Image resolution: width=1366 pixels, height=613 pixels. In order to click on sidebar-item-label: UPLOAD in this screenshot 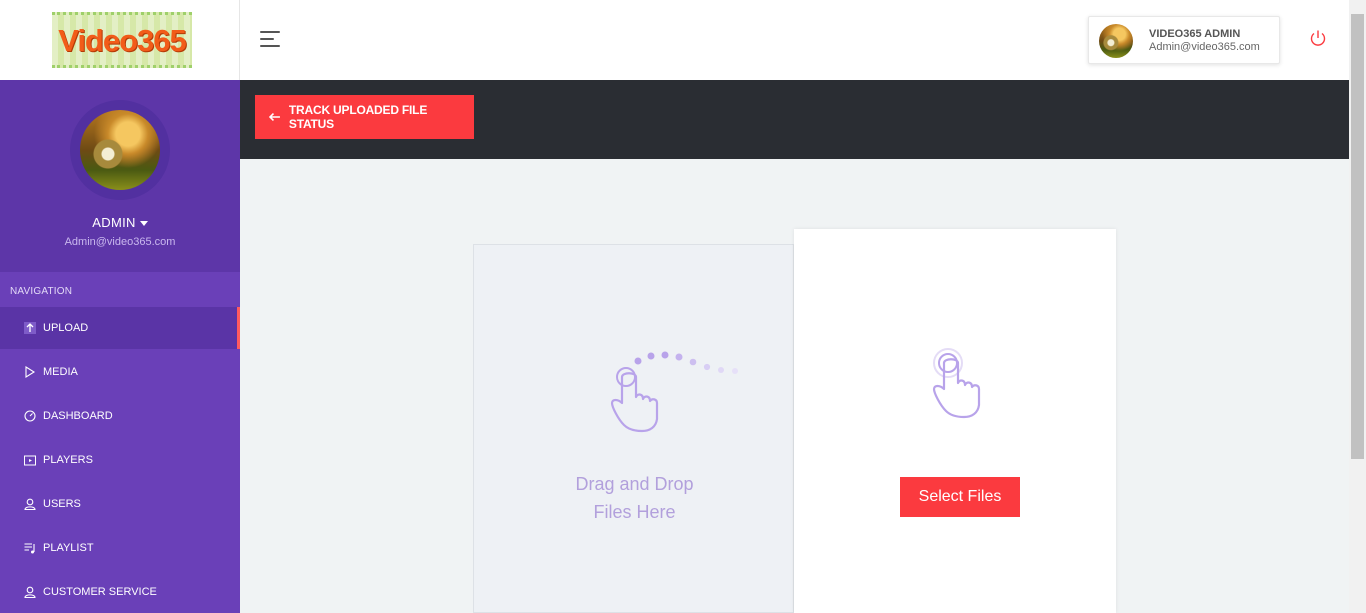, I will do `click(66, 328)`.